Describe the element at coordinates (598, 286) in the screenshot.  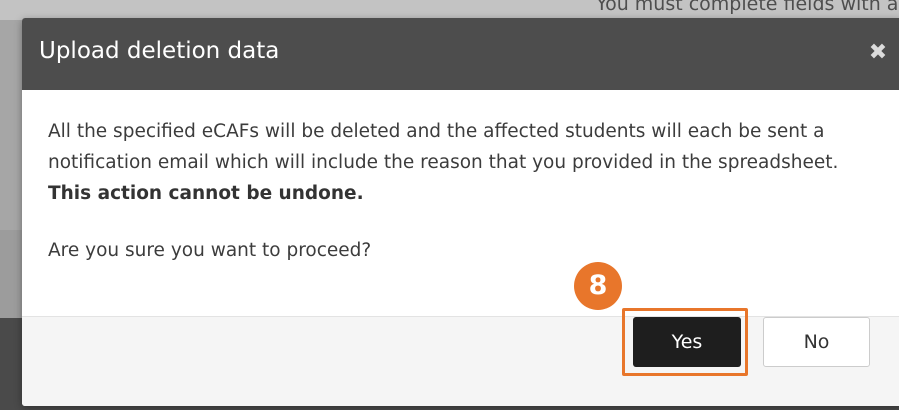
I see `step-number-badge: 8` at that location.